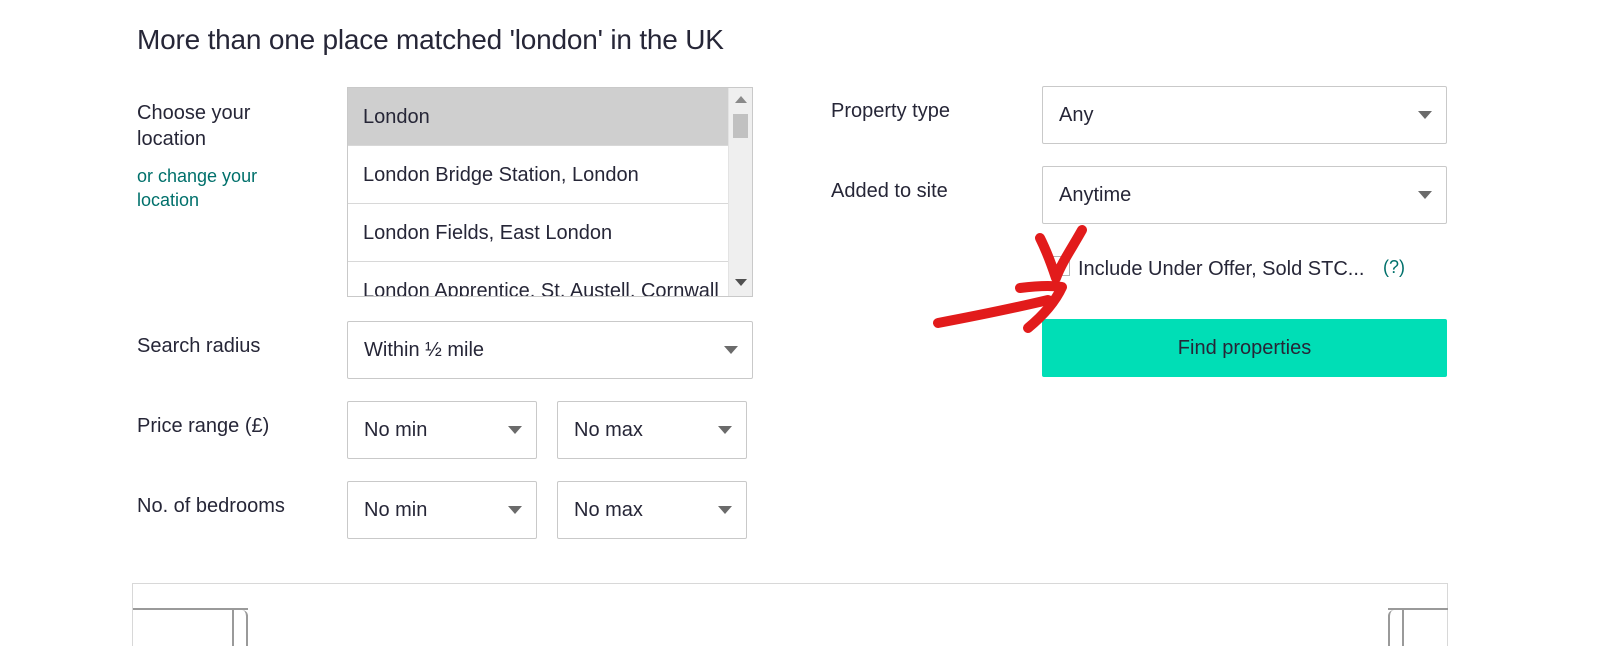 Image resolution: width=1612 pixels, height=646 pixels. I want to click on search-radius-label: Search radius, so click(199, 346).